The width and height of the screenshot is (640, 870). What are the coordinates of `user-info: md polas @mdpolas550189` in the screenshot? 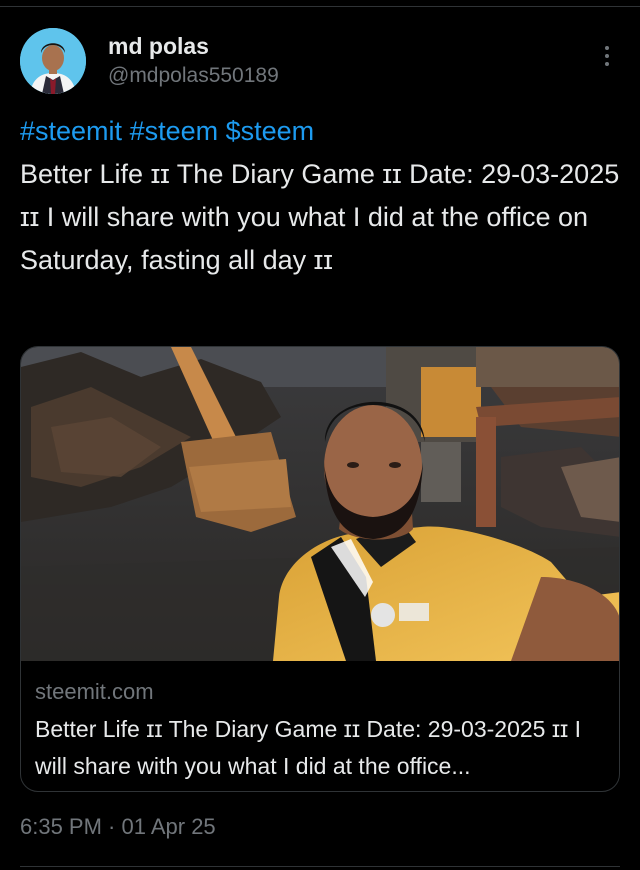 It's located at (193, 61).